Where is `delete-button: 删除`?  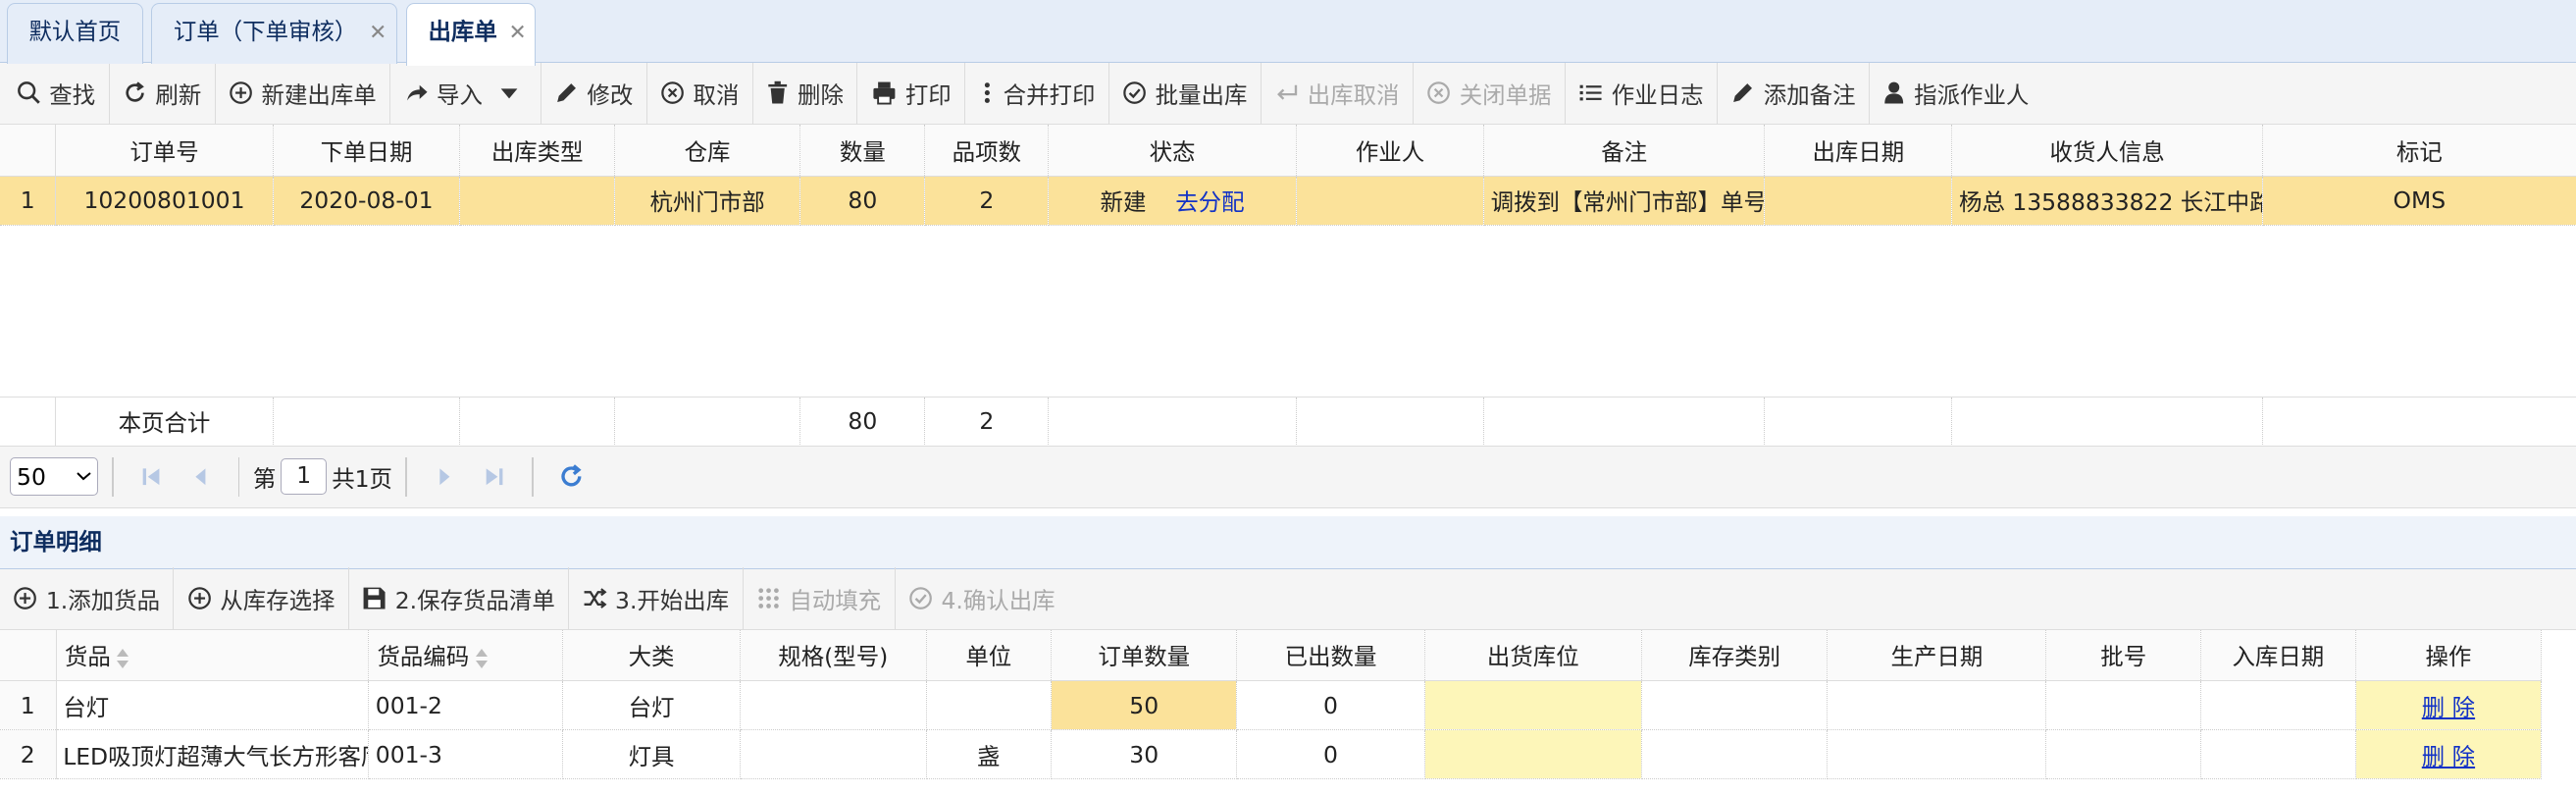
delete-button: 删除 is located at coordinates (805, 94).